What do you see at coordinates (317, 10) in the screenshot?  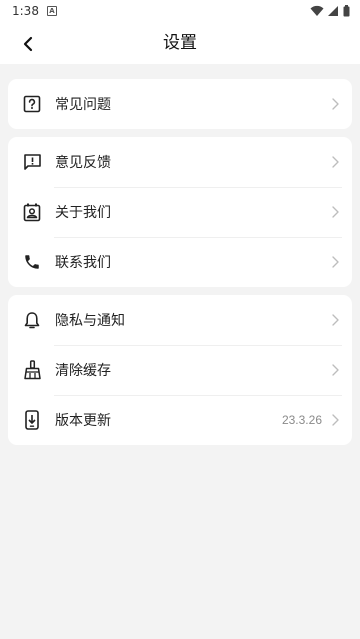 I see `wifi-icon` at bounding box center [317, 10].